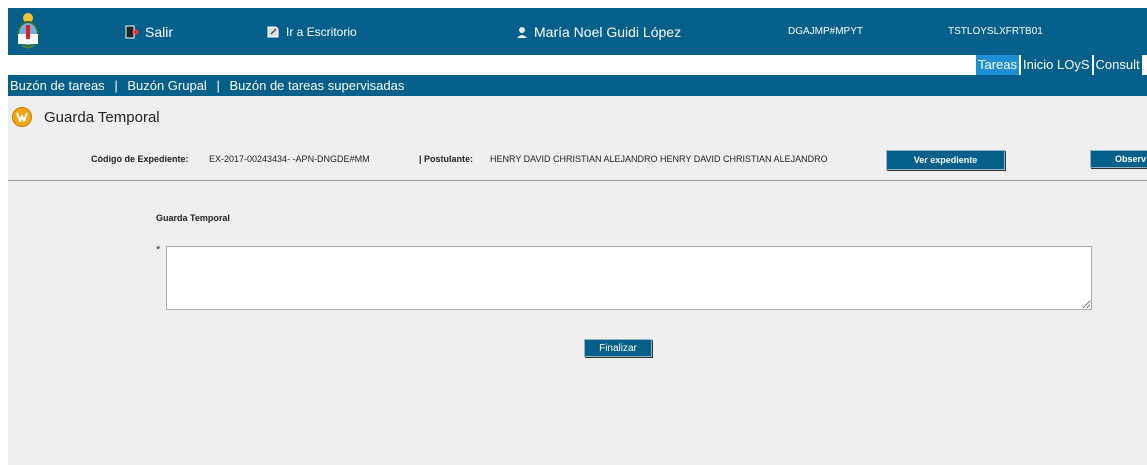 The image size is (1147, 465). What do you see at coordinates (22, 117) in the screenshot?
I see `task-badge-icon` at bounding box center [22, 117].